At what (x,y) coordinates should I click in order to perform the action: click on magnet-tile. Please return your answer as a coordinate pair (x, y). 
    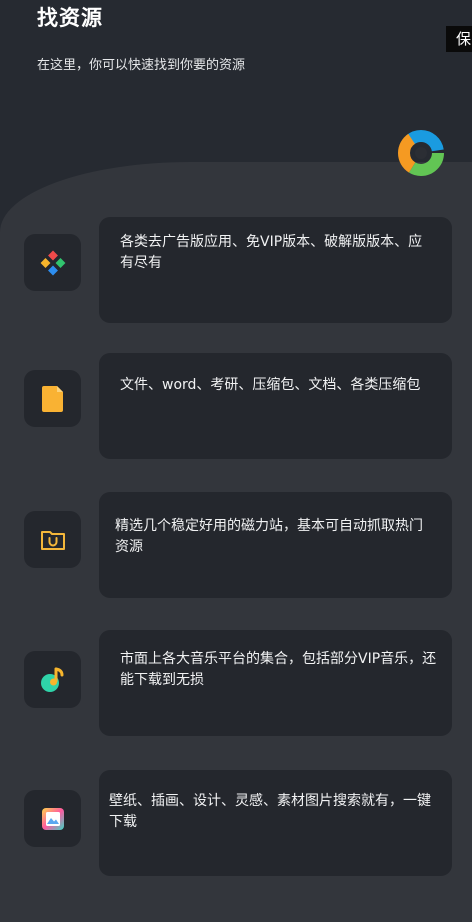
    Looking at the image, I should click on (52, 539).